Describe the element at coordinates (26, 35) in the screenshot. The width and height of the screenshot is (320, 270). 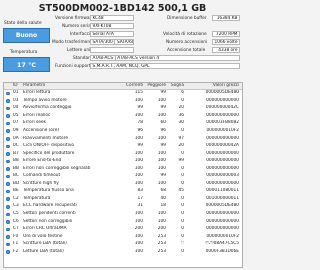
I see `health-status-button: Buono` at that location.